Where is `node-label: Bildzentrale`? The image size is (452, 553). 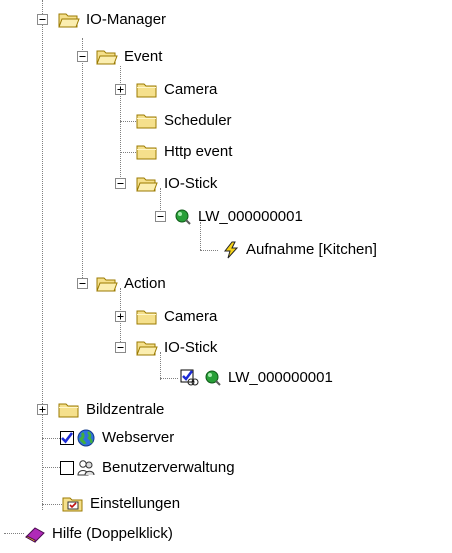 node-label: Bildzentrale is located at coordinates (125, 409).